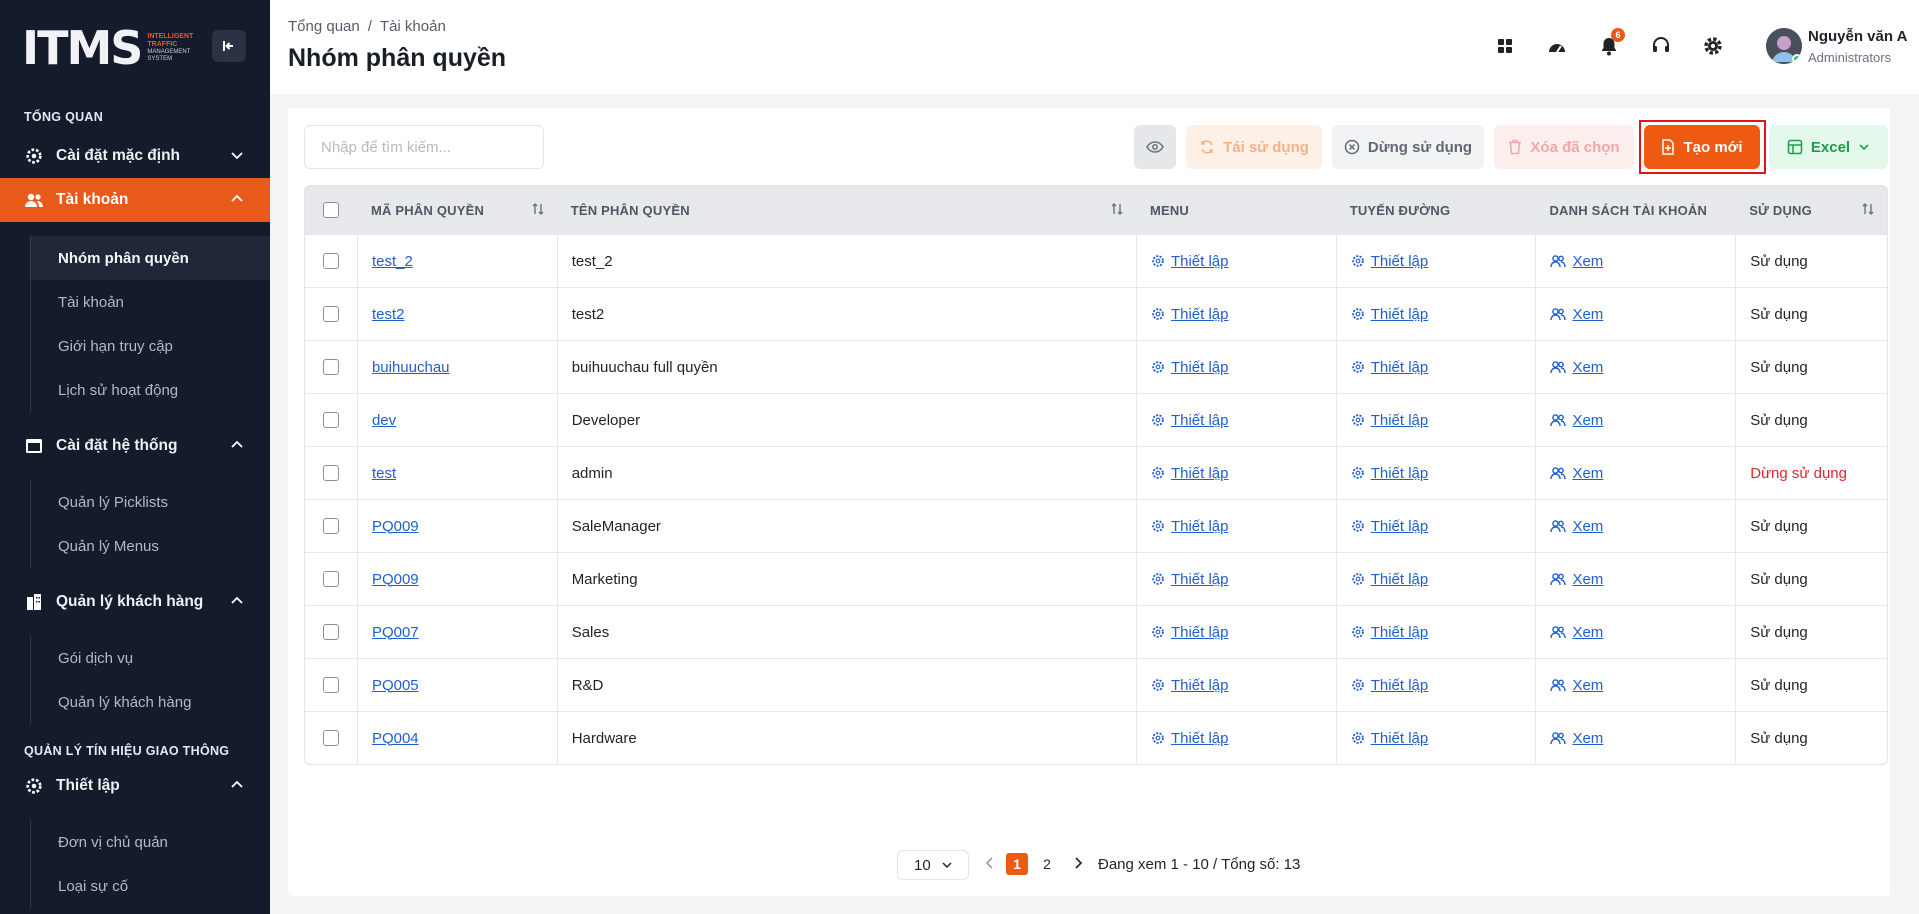 This screenshot has width=1919, height=914. Describe the element at coordinates (135, 200) in the screenshot. I see `sidebar-group-account: Tài khoản` at that location.